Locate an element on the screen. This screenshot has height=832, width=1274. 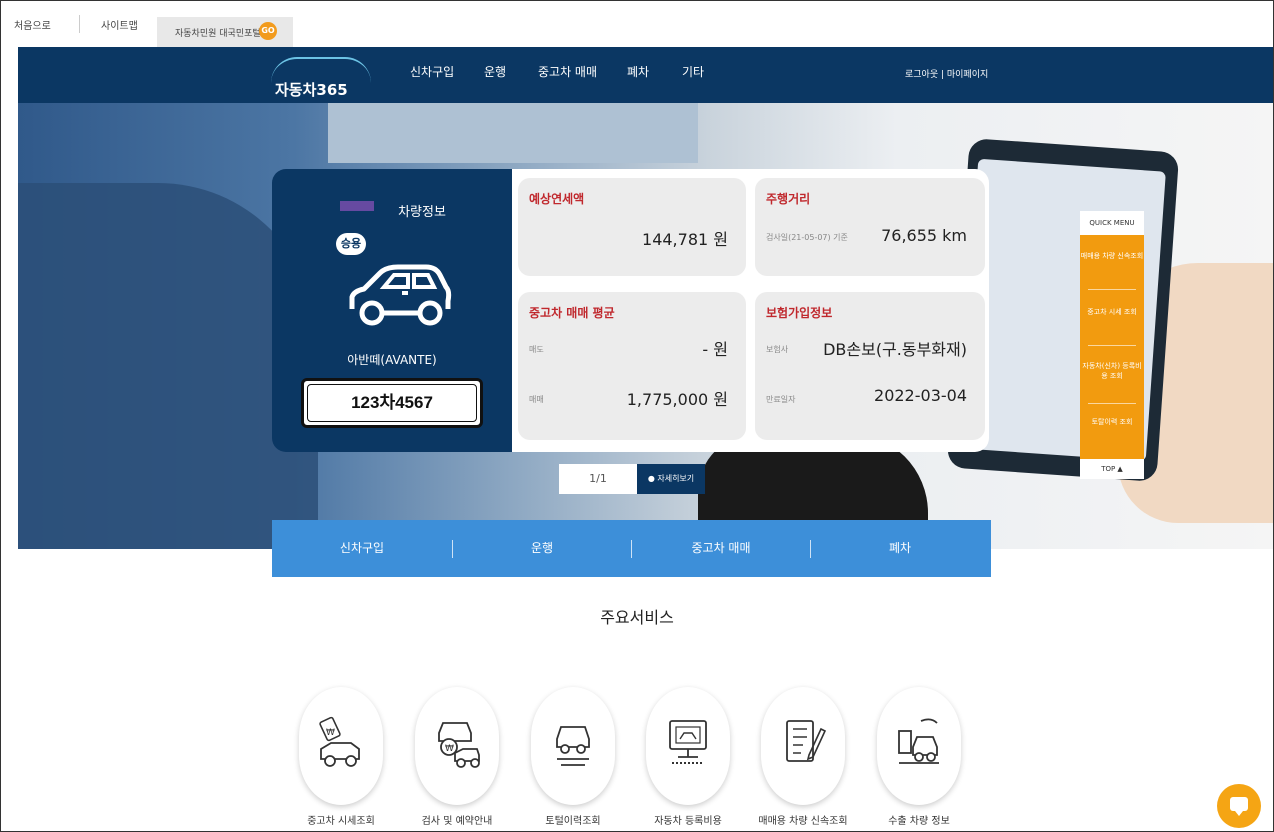
used-price-box: 중고차 매매 평균 매도 - 원 매매 1,775,000 원 is located at coordinates (632, 366).